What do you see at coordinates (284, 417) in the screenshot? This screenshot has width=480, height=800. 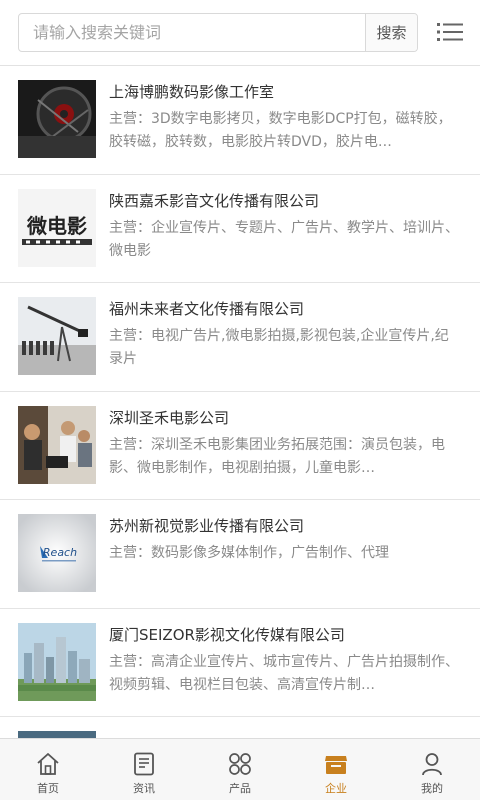 I see `company-title: 深圳圣禾电影公司` at bounding box center [284, 417].